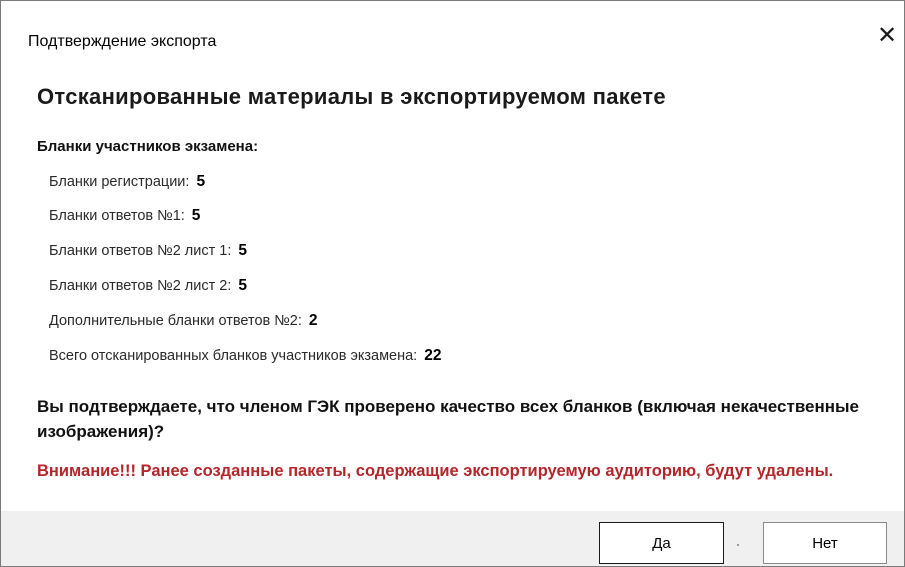 This screenshot has height=567, width=905. Describe the element at coordinates (433, 355) in the screenshot. I see `item-value: 22` at that location.